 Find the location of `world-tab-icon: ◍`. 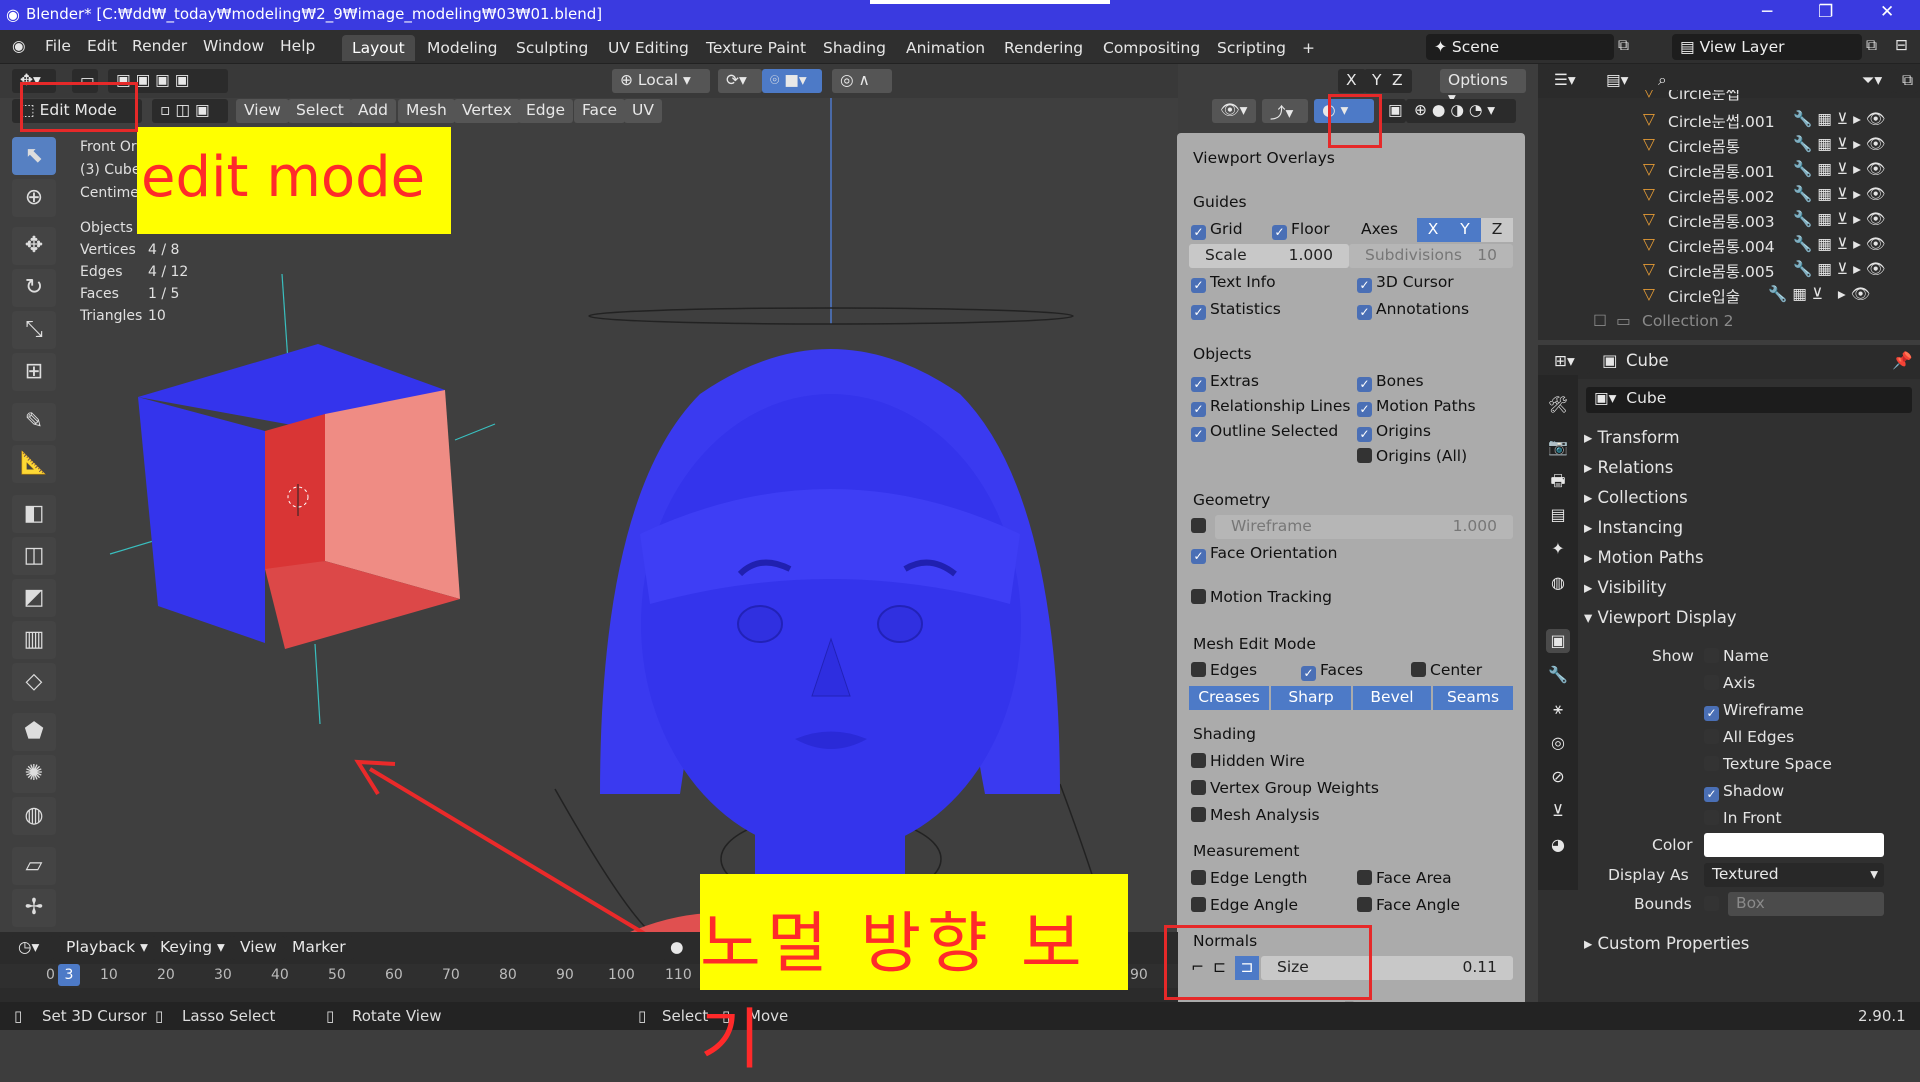

world-tab-icon: ◍ is located at coordinates (1558, 583).